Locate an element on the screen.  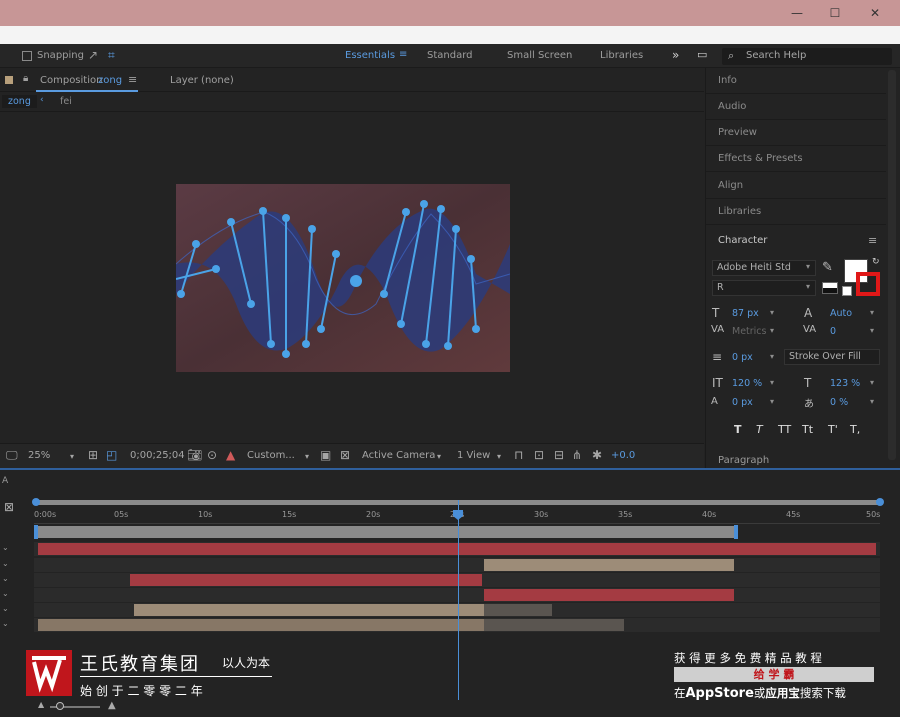
font-size-chevron-icon: ▾ is located at coordinates (772, 312).